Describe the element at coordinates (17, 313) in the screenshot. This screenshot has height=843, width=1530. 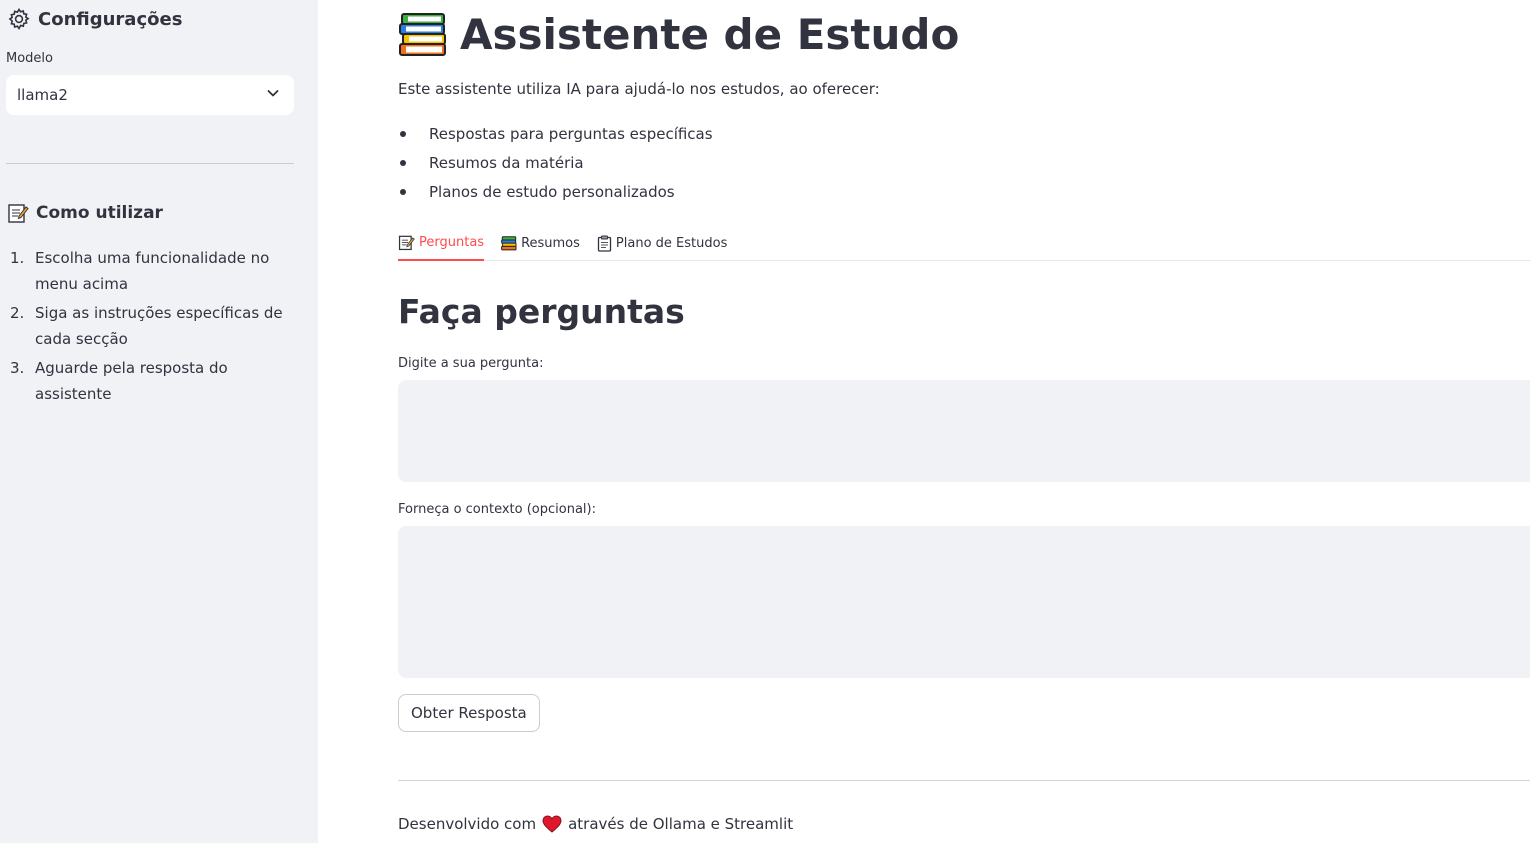
I see `step-number: 2.` at that location.